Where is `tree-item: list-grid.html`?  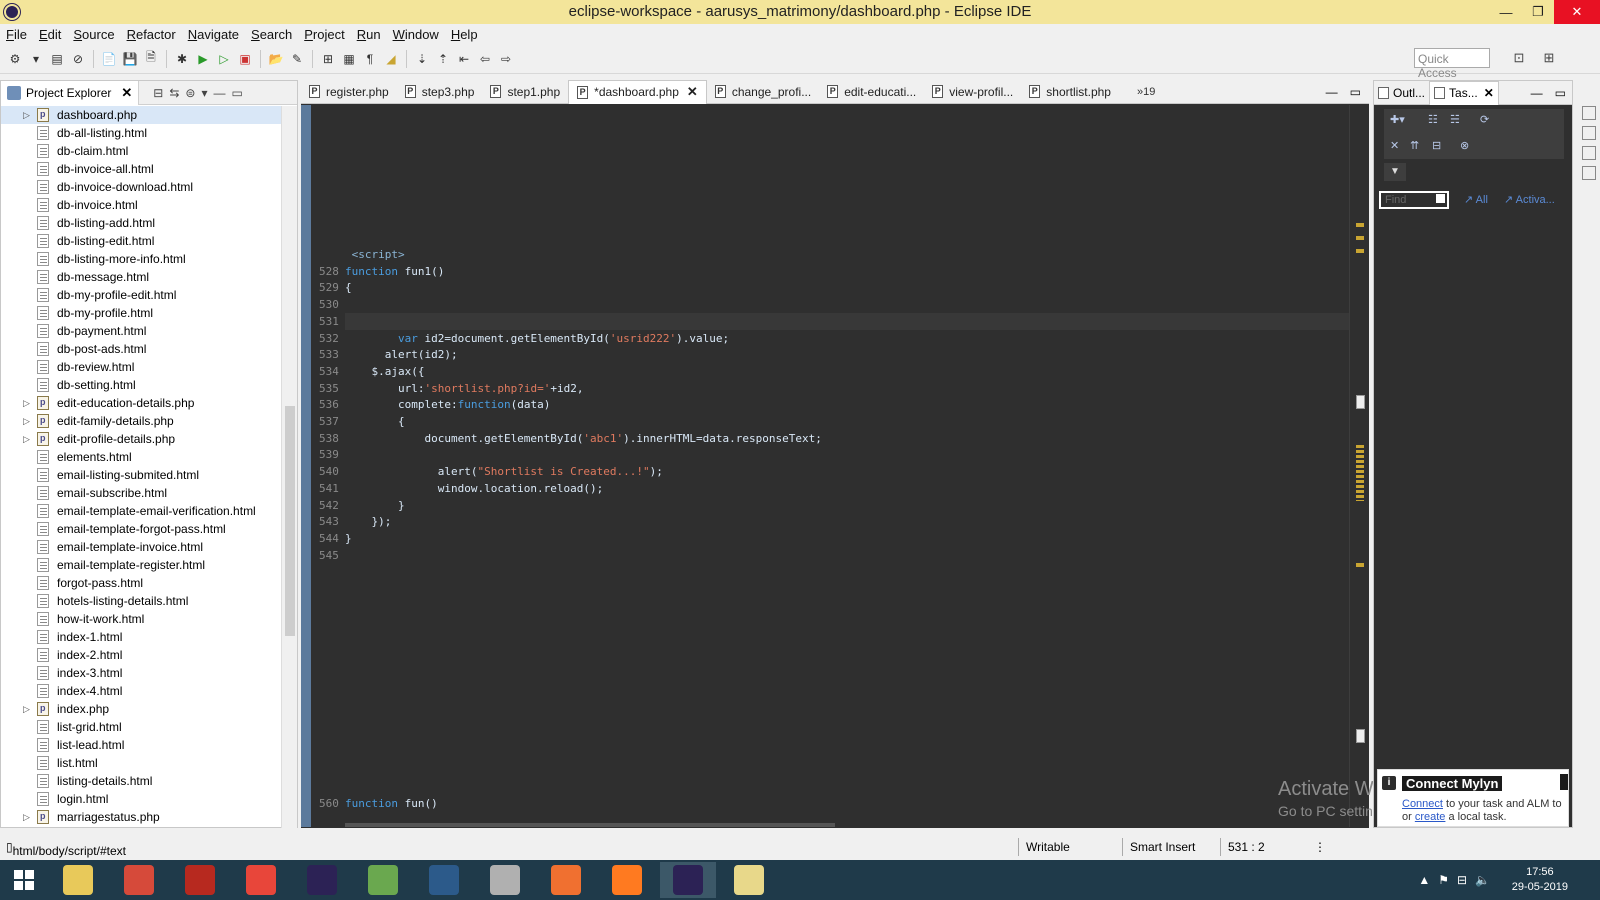 tree-item: list-grid.html is located at coordinates (141, 727).